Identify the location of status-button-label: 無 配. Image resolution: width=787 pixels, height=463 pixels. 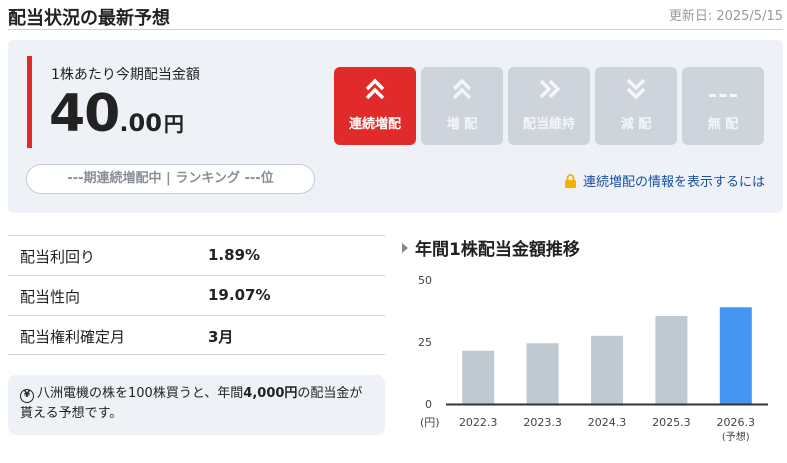
(723, 124).